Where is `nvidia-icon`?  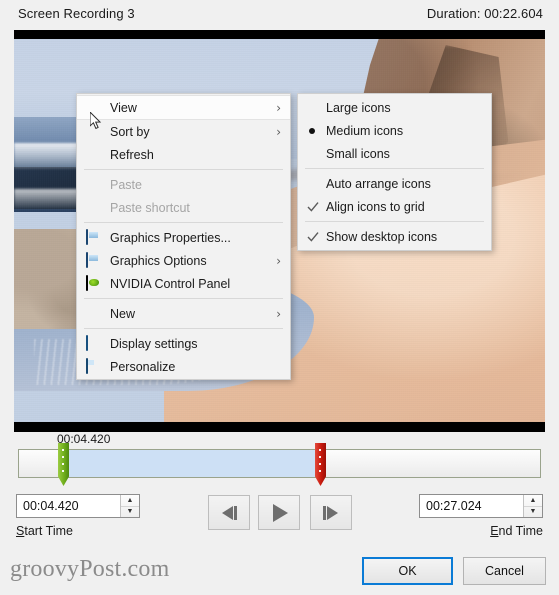
nvidia-icon is located at coordinates (93, 283).